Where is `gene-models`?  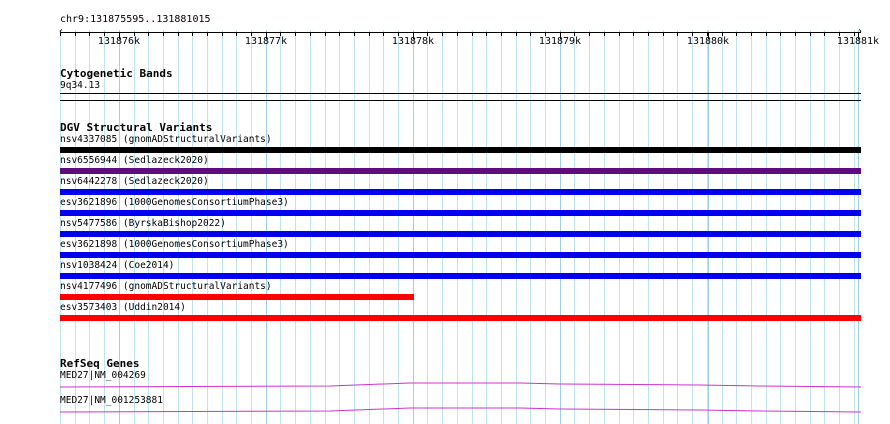 gene-models is located at coordinates (460, 397).